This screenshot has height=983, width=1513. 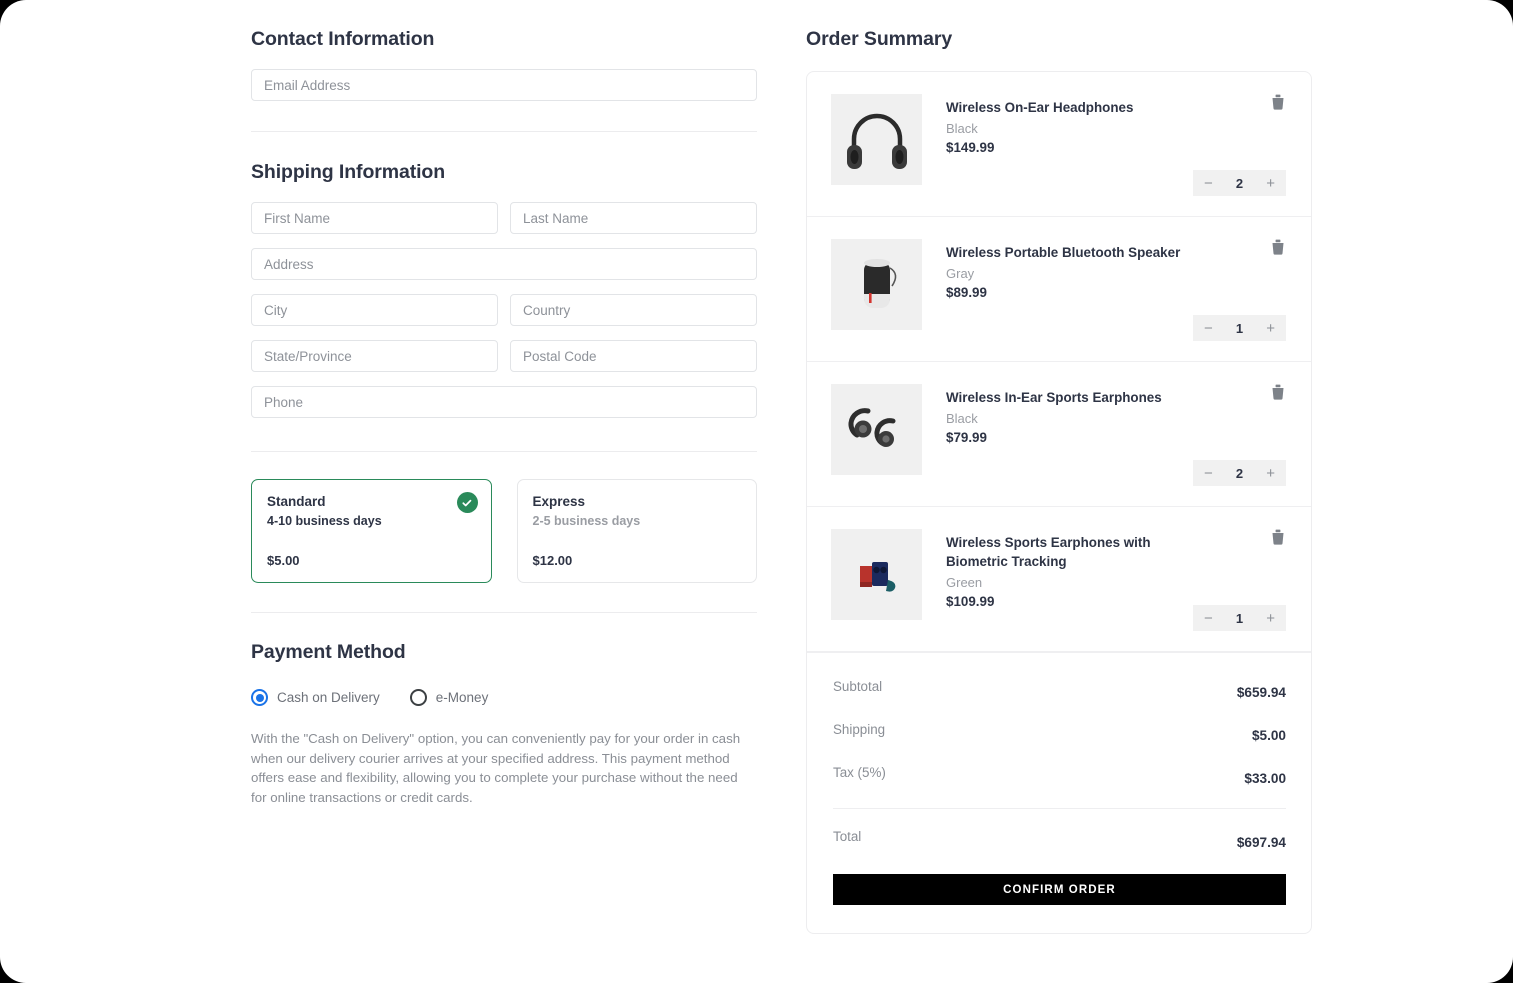 What do you see at coordinates (1268, 735) in the screenshot?
I see `total-value: $5.00` at bounding box center [1268, 735].